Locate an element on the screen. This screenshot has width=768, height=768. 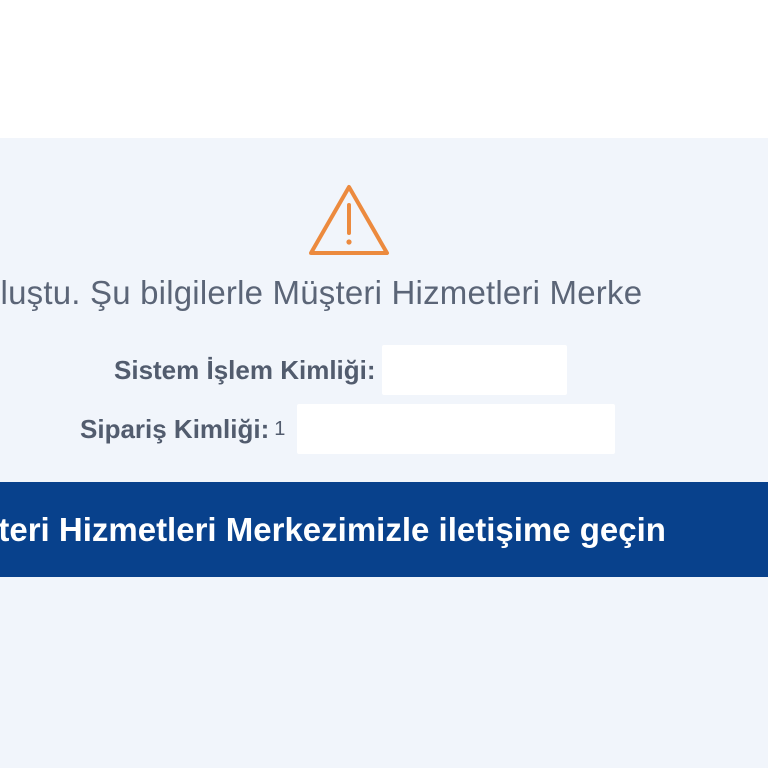
order-id-row: Sipariş Kimliği: 1 is located at coordinates (348, 429).